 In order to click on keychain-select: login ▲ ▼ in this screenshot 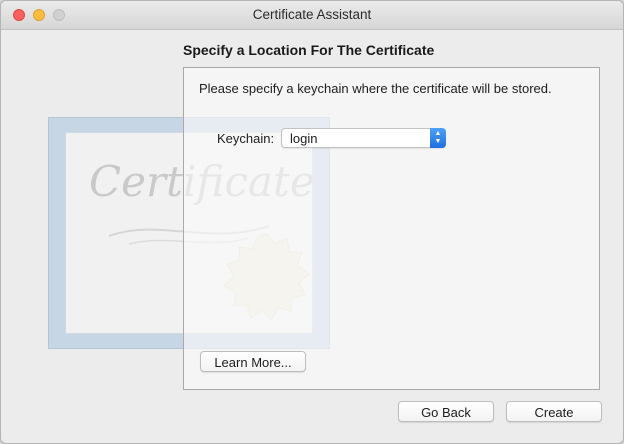, I will do `click(363, 138)`.